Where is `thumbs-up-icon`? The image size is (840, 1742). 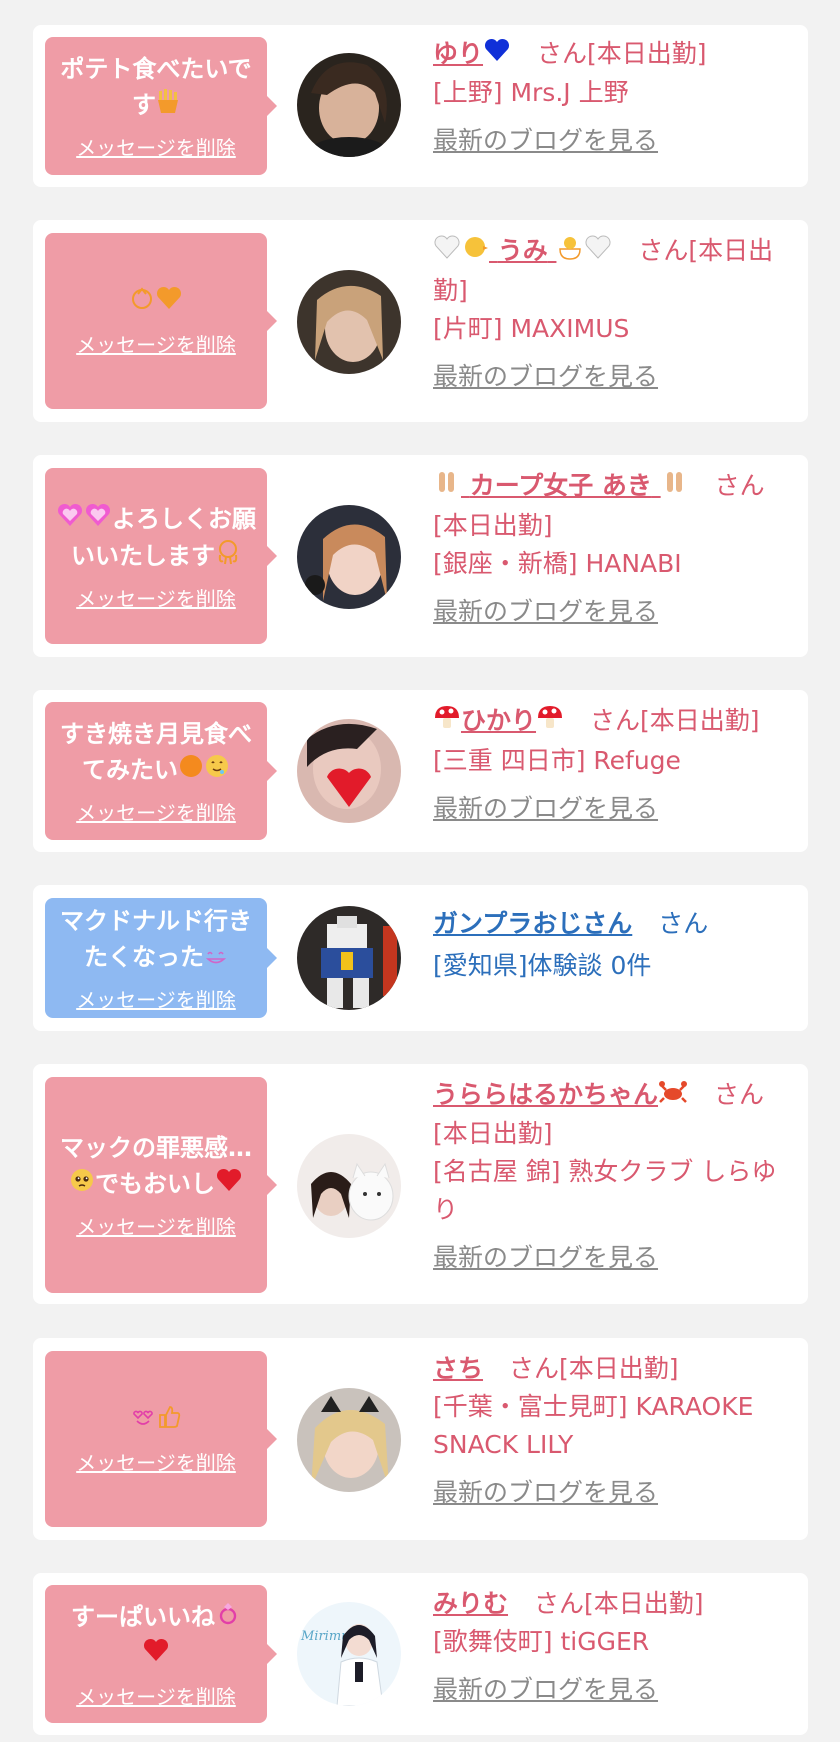 thumbs-up-icon is located at coordinates (169, 1421).